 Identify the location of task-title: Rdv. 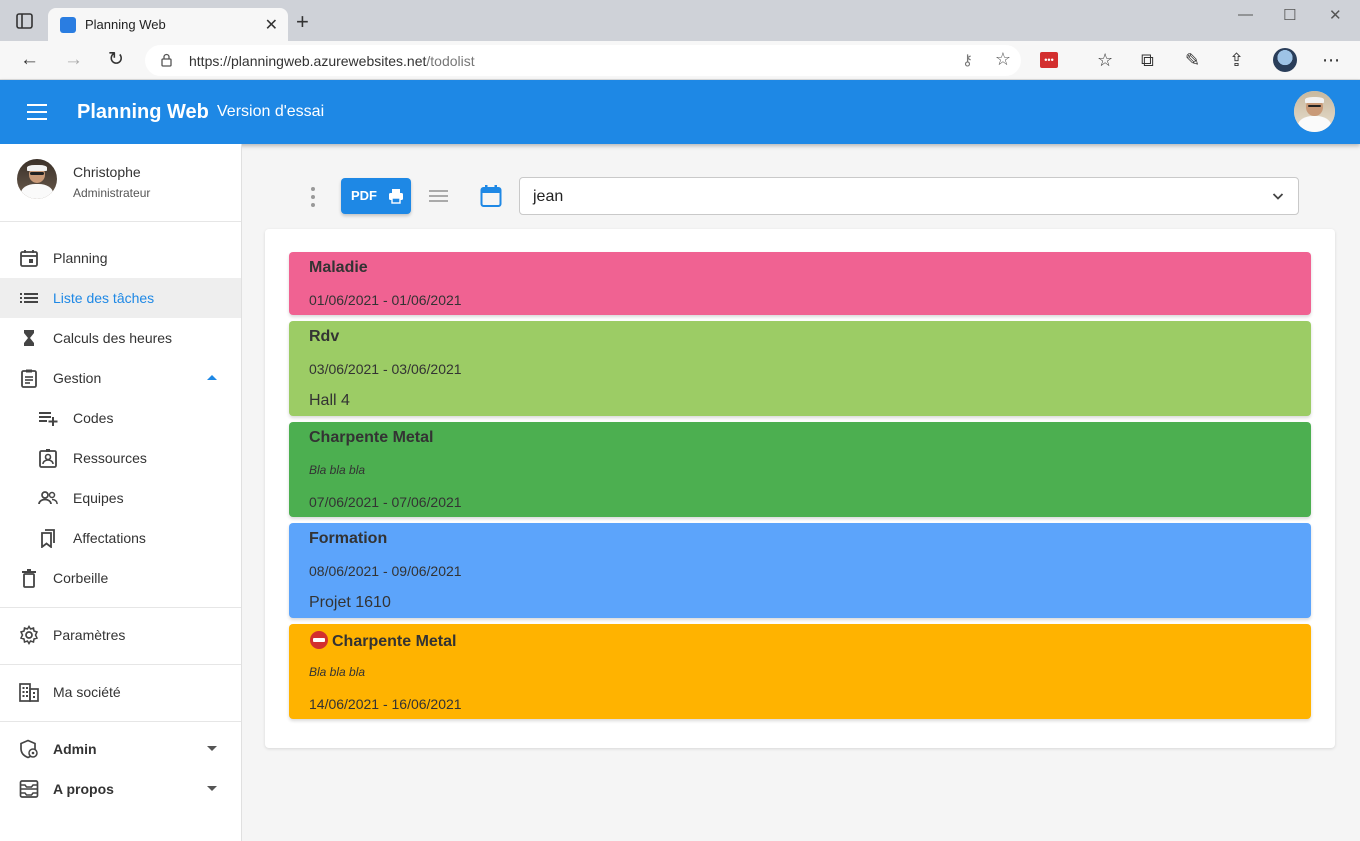
(324, 336).